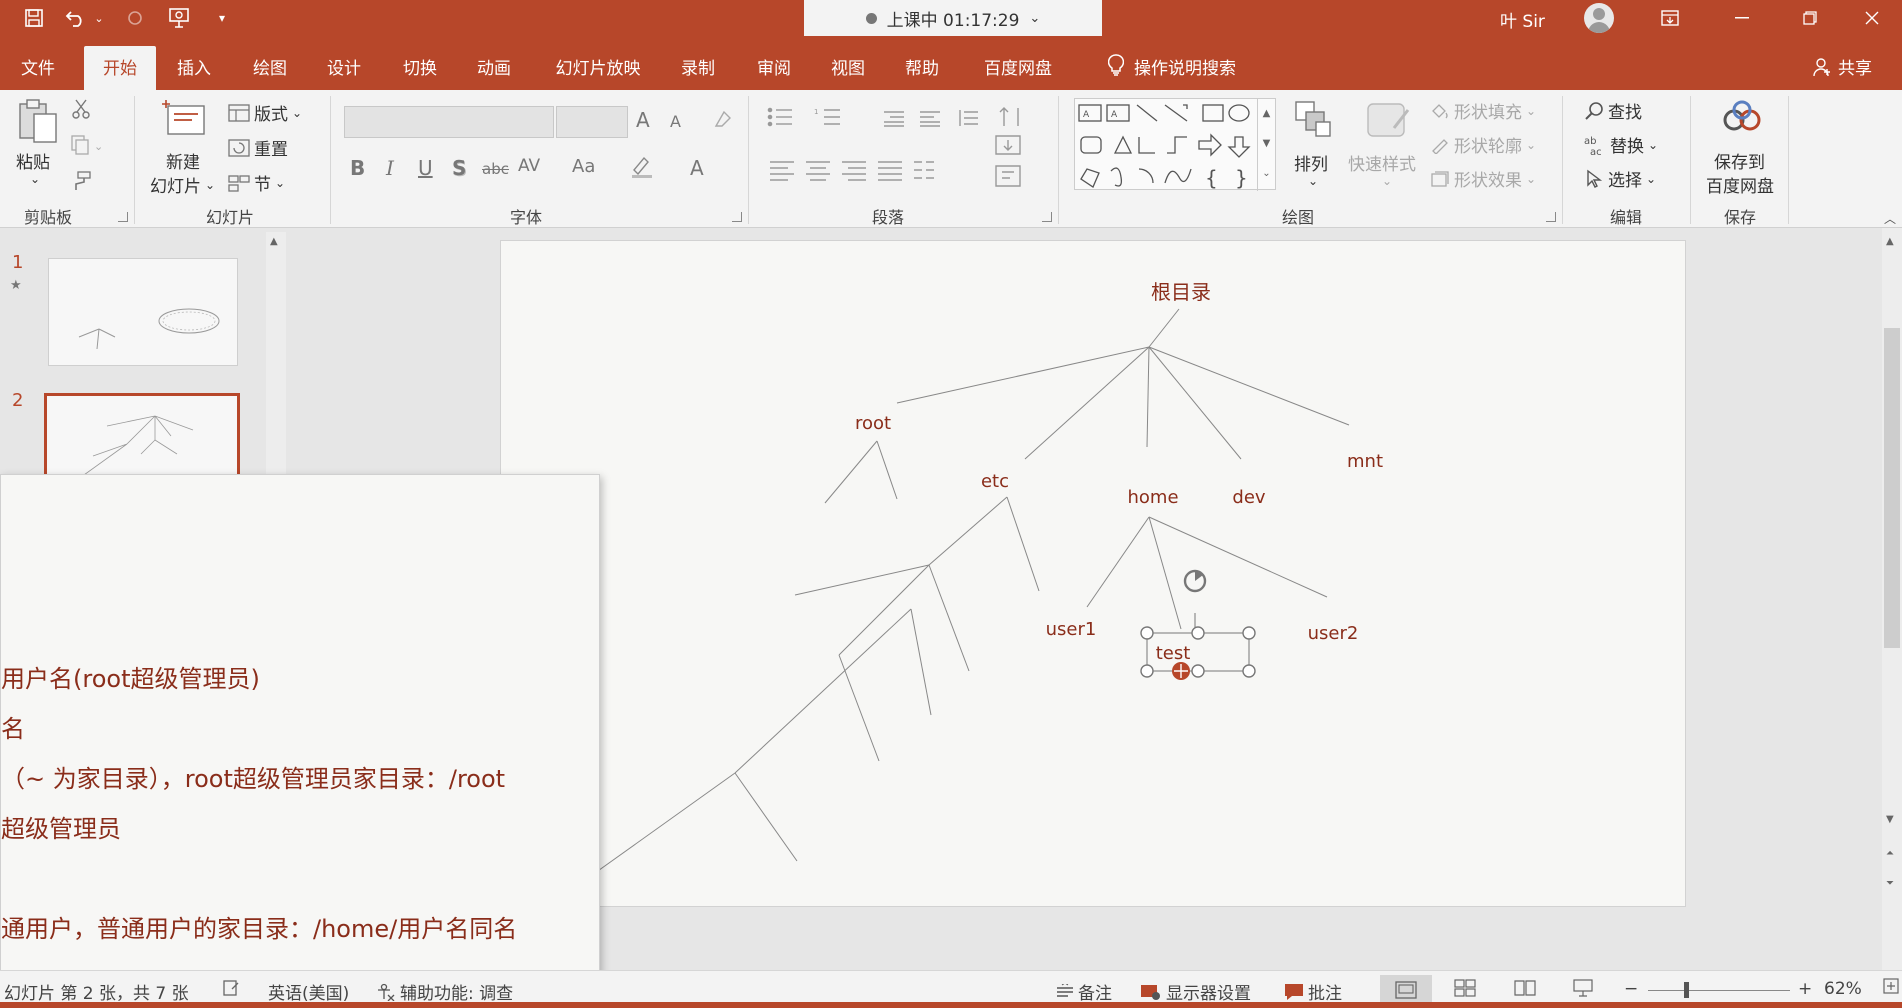 This screenshot has width=1902, height=1008. Describe the element at coordinates (583, 166) in the screenshot. I see `change-case-button: Aa` at that location.